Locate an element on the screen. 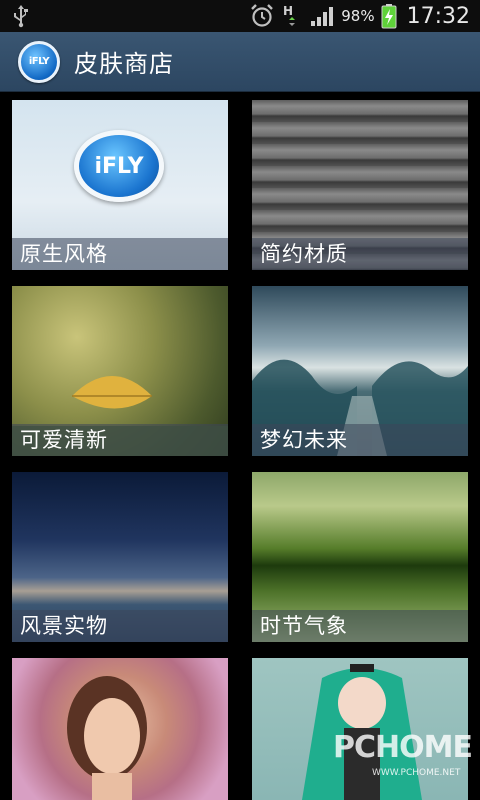 The height and width of the screenshot is (800, 480). category-label: 梦幻未来 is located at coordinates (360, 440).